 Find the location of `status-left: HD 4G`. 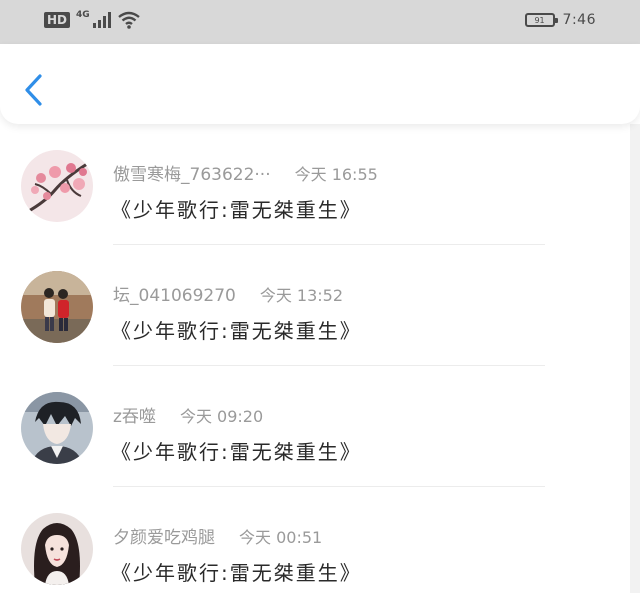

status-left: HD 4G is located at coordinates (92, 19).